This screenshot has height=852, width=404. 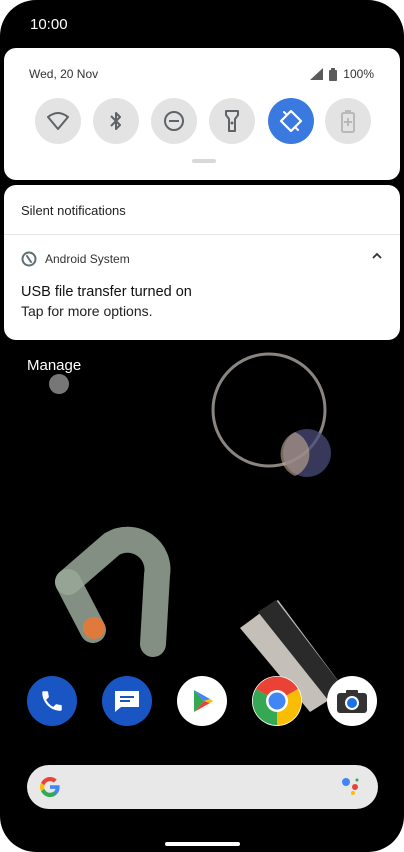 I want to click on chrome-app, so click(x=277, y=701).